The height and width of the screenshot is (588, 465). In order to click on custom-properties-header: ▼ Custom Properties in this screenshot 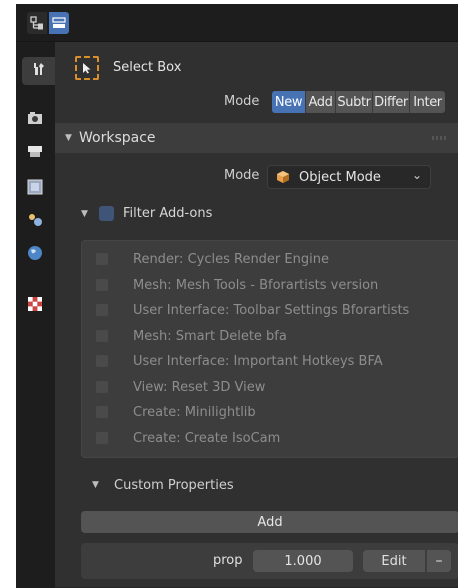, I will do `click(256, 485)`.